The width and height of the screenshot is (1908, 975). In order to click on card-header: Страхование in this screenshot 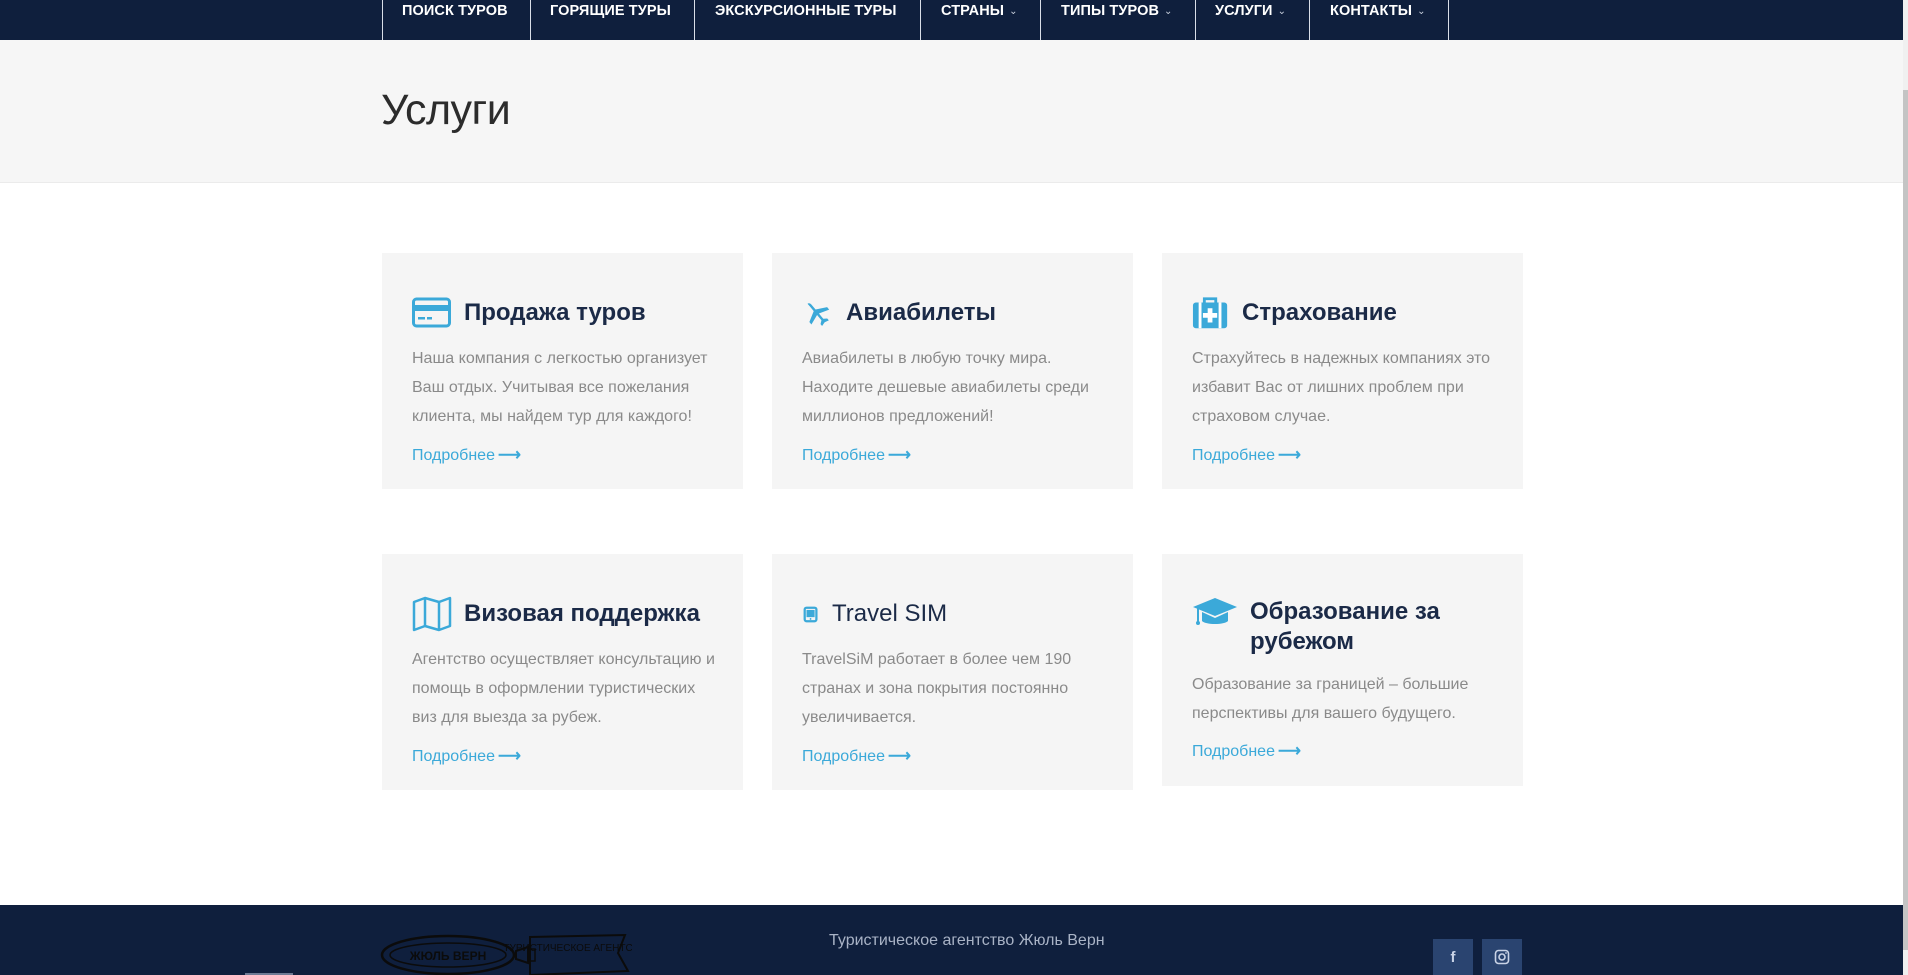, I will do `click(1294, 313)`.